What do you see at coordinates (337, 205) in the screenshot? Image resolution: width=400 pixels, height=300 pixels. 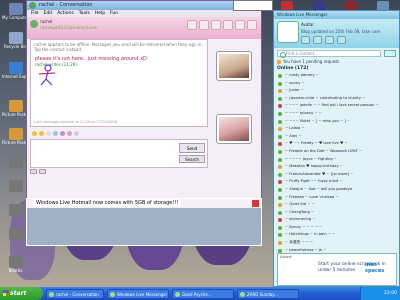 I see `contact-list-item: ~ Quiet Kid ~ ~` at bounding box center [337, 205].